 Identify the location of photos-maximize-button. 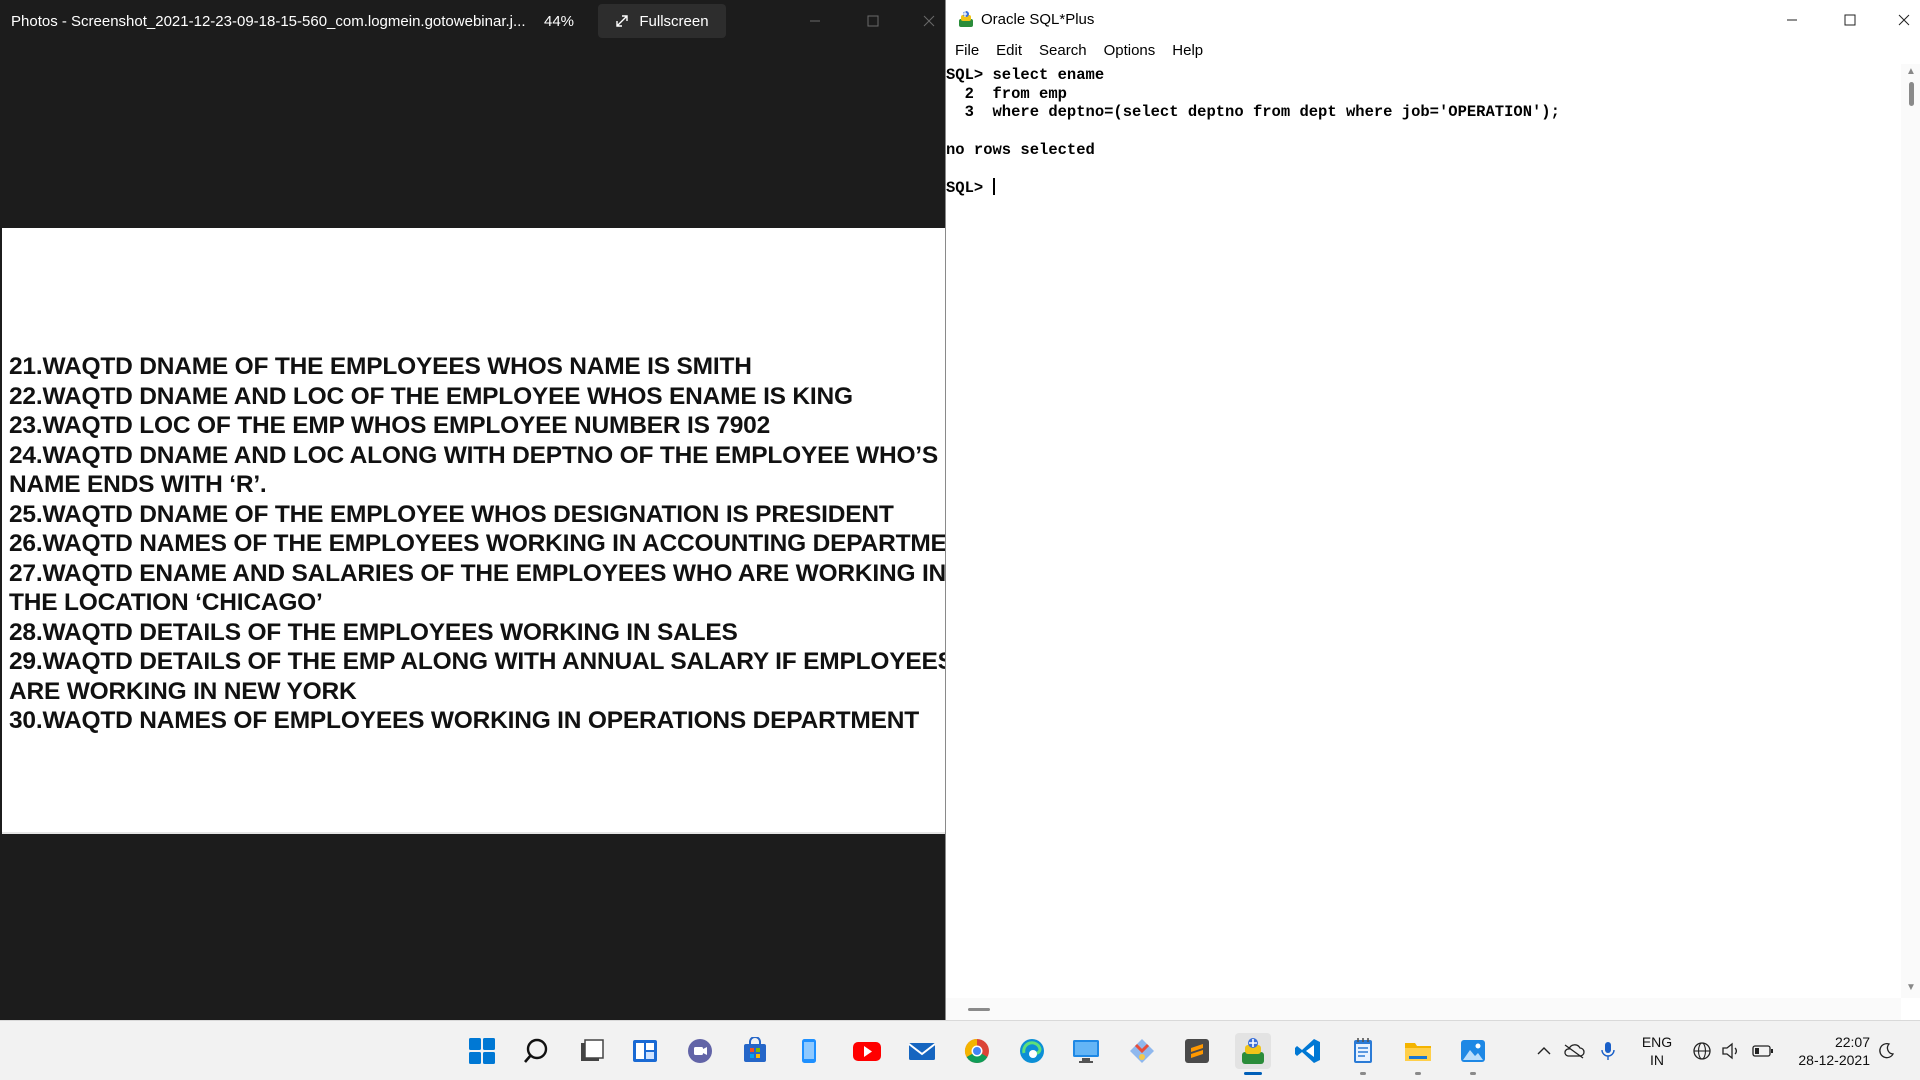
(873, 21).